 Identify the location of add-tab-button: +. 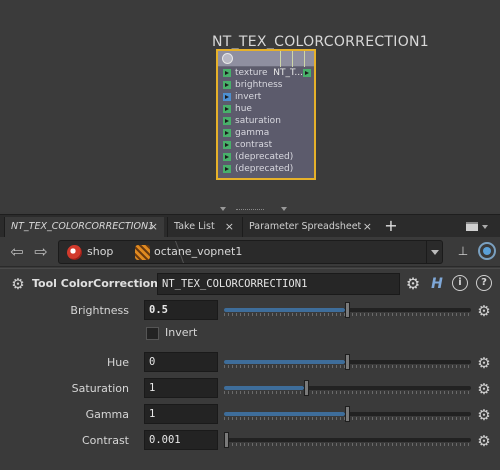
(391, 226).